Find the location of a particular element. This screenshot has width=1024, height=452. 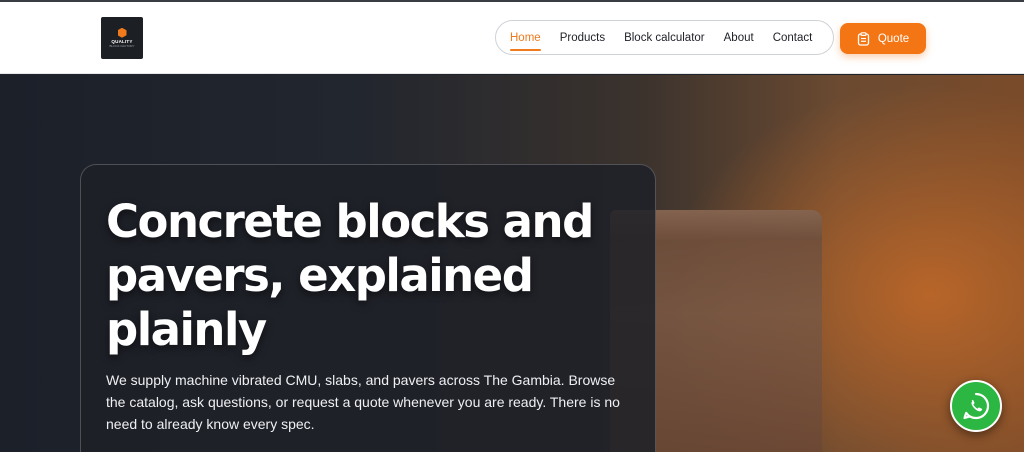

logo-hex-icon is located at coordinates (122, 32).